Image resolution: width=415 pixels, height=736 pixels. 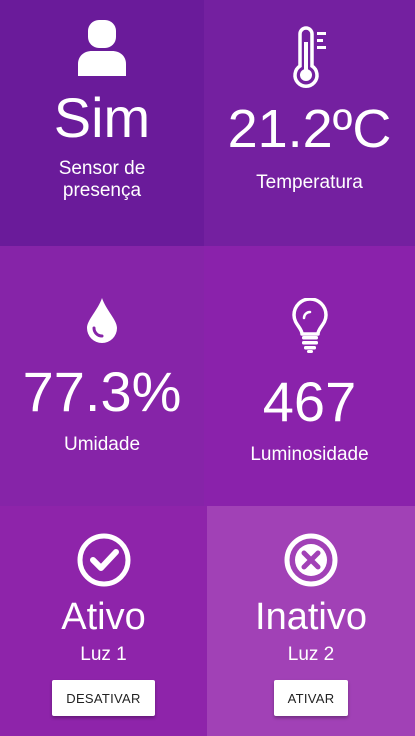 What do you see at coordinates (103, 560) in the screenshot?
I see `check-circle-icon` at bounding box center [103, 560].